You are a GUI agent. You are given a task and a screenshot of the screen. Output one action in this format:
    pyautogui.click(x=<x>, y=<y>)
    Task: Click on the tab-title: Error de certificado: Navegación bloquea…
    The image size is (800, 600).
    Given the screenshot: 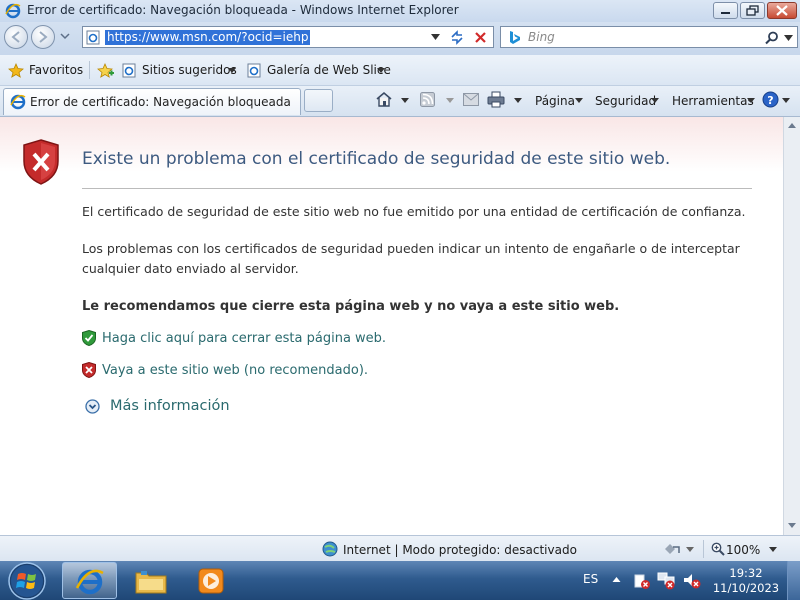 What is the action you would take?
    pyautogui.click(x=160, y=102)
    